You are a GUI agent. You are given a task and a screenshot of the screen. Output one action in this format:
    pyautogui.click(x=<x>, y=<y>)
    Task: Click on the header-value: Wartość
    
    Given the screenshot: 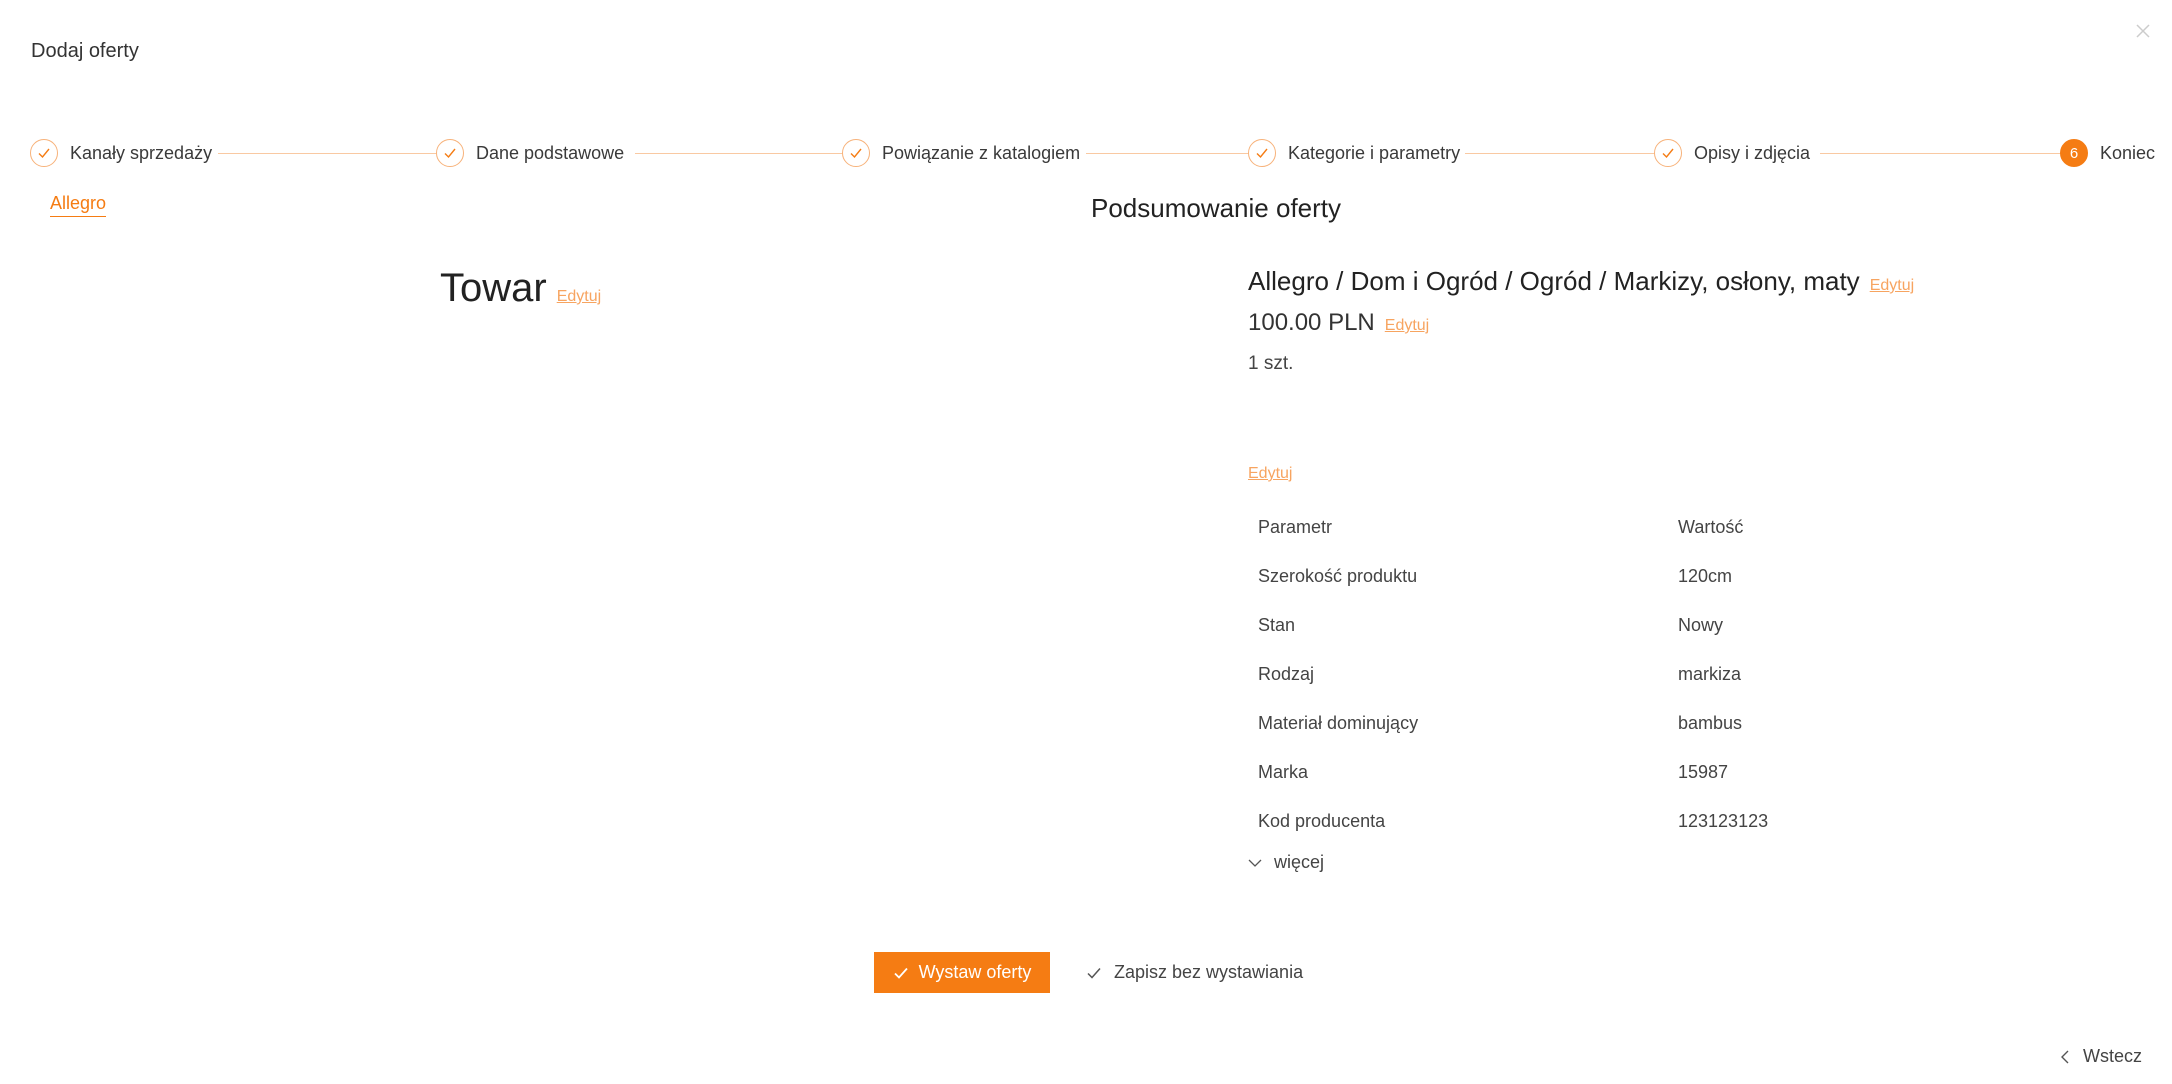 What is the action you would take?
    pyautogui.click(x=1711, y=527)
    